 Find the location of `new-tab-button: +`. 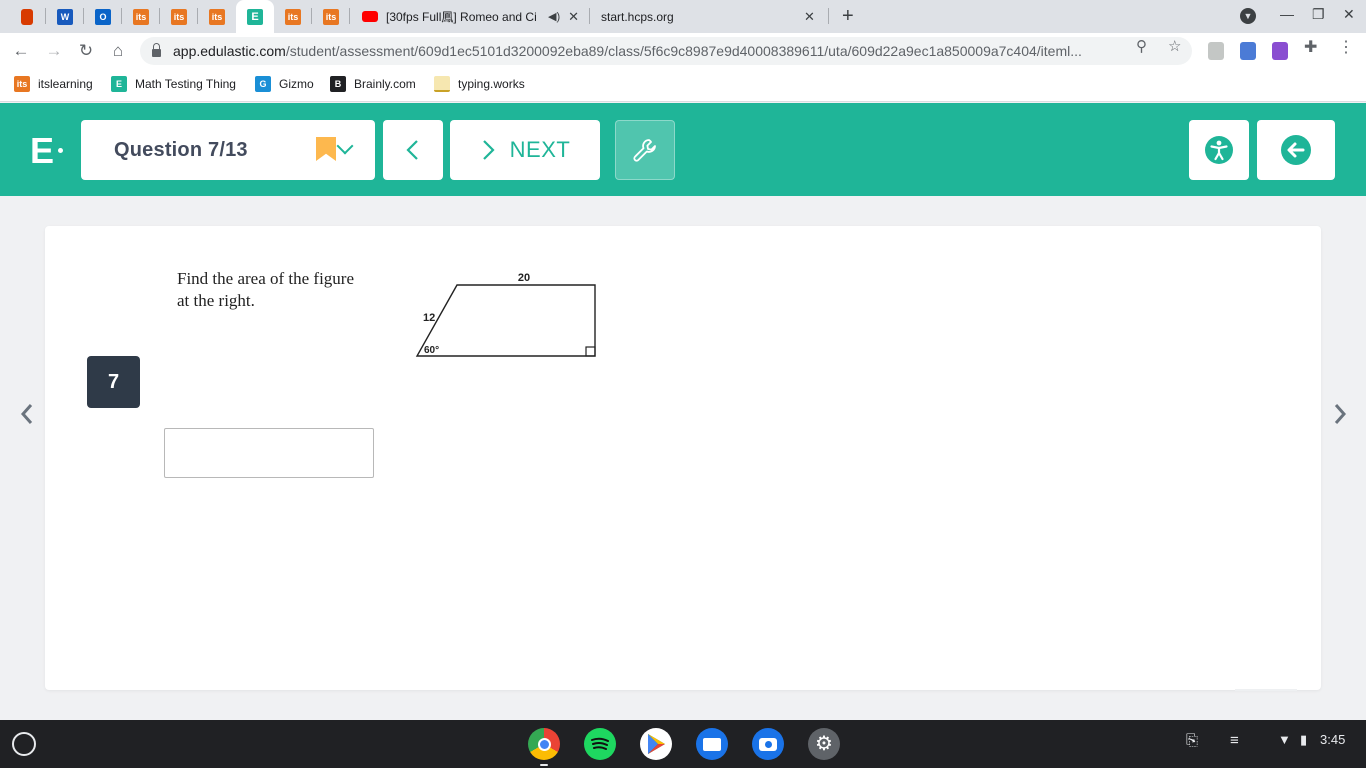

new-tab-button: + is located at coordinates (848, 16).